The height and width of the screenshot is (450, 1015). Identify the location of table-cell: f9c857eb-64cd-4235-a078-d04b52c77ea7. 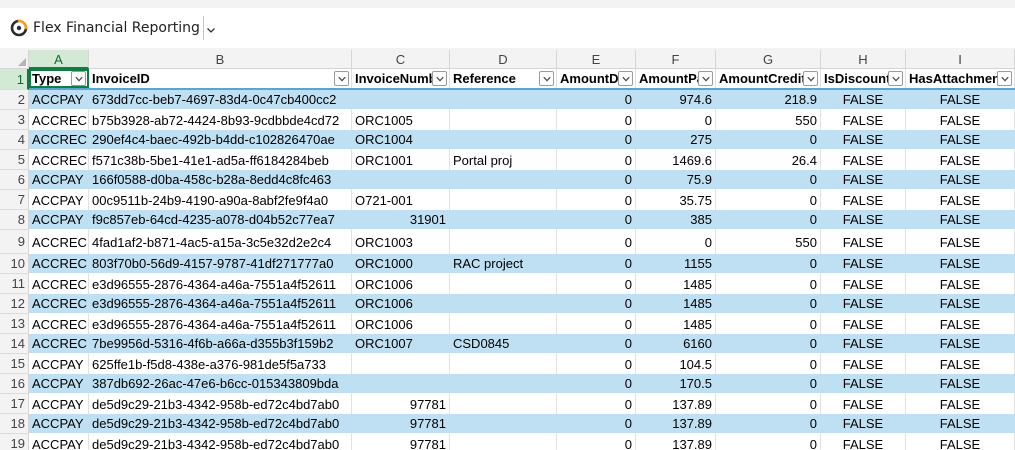
(220, 220).